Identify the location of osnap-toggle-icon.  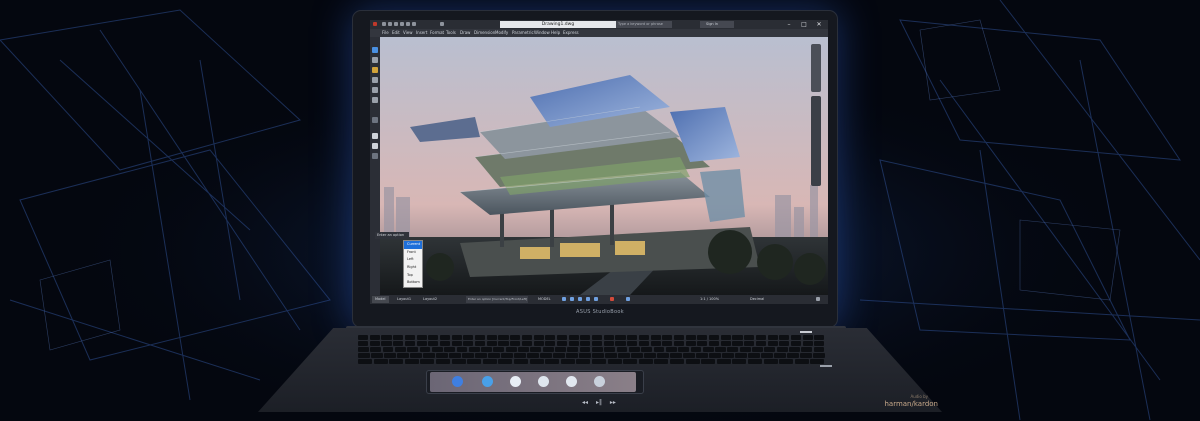
(596, 299).